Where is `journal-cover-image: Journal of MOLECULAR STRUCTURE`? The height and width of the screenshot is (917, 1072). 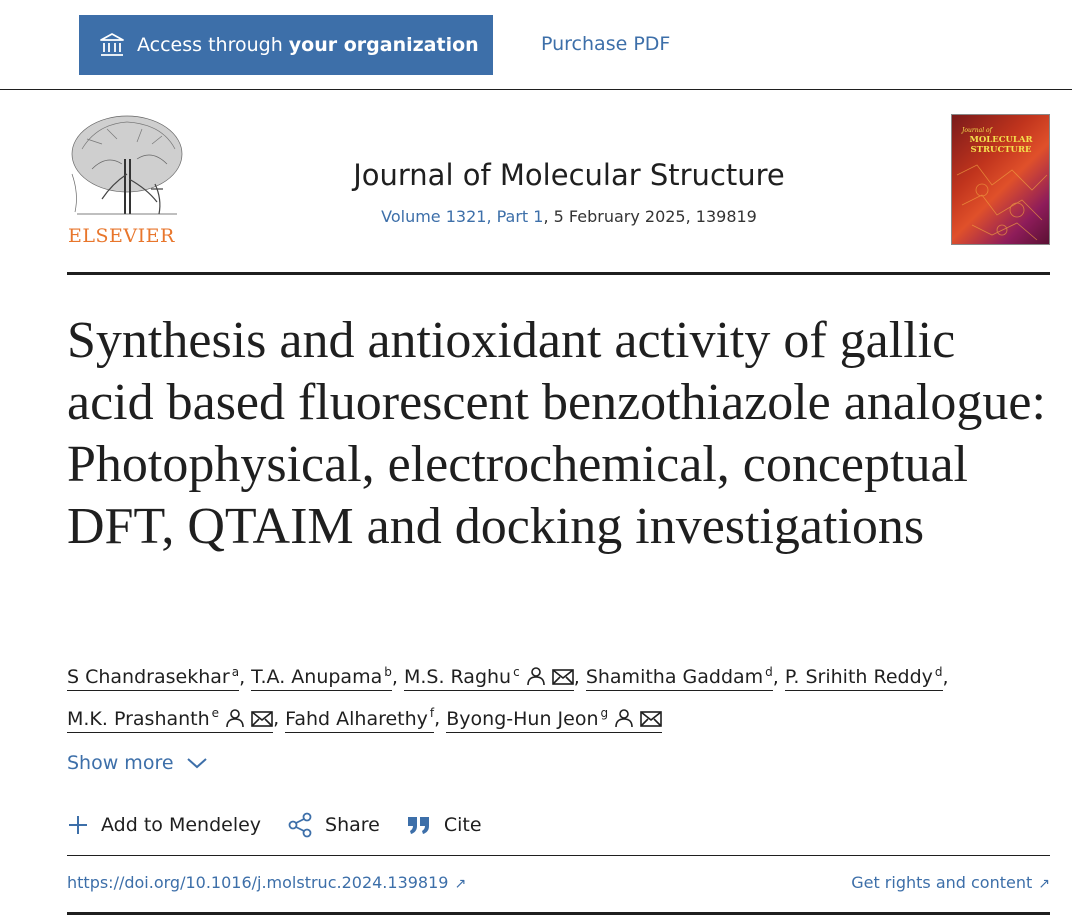
journal-cover-image: Journal of MOLECULAR STRUCTURE is located at coordinates (1000, 179).